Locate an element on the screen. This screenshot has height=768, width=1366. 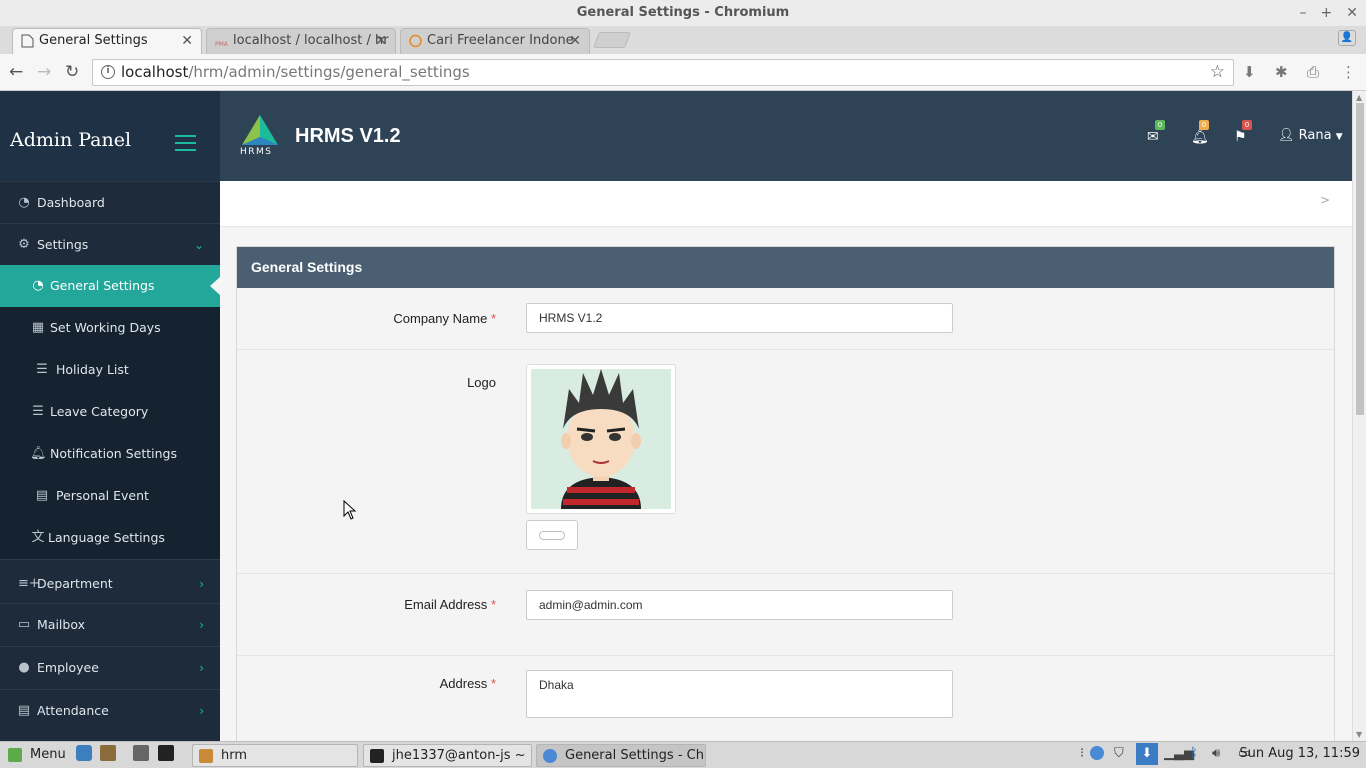
caret-down-icon: ▼ is located at coordinates (1339, 137).